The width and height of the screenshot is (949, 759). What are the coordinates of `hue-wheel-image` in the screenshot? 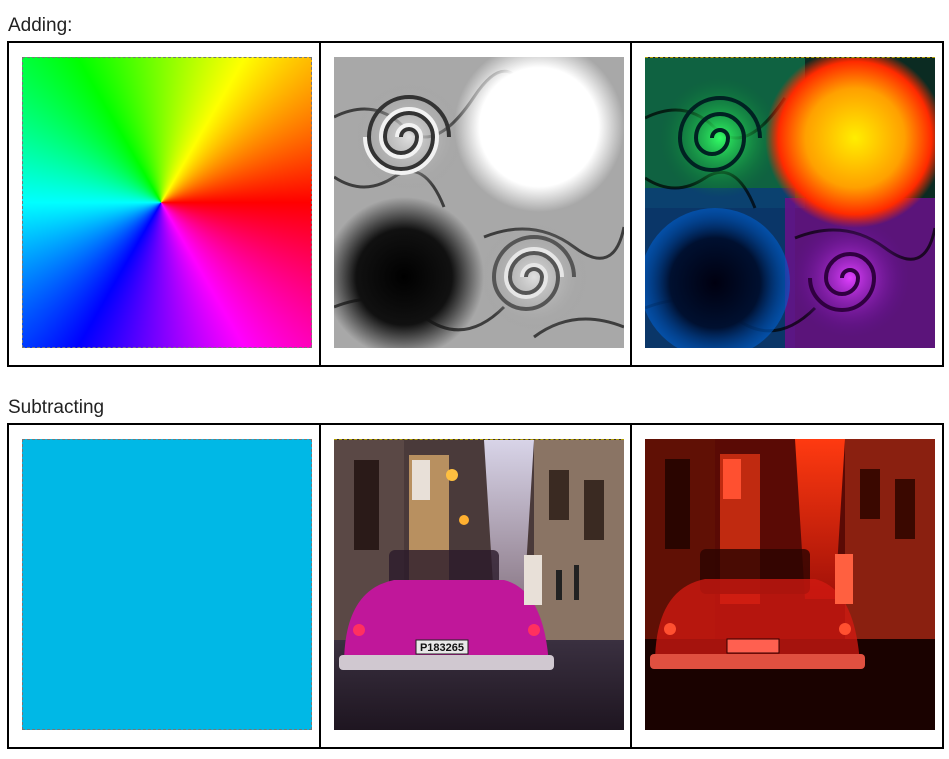 It's located at (167, 202).